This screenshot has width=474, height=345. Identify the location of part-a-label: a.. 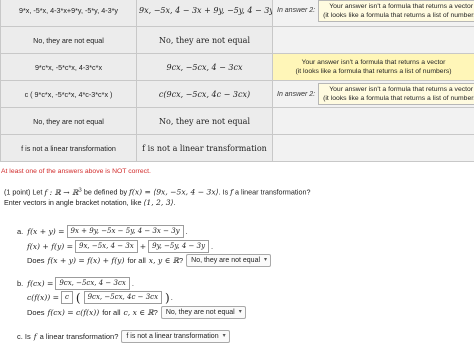
(20, 231).